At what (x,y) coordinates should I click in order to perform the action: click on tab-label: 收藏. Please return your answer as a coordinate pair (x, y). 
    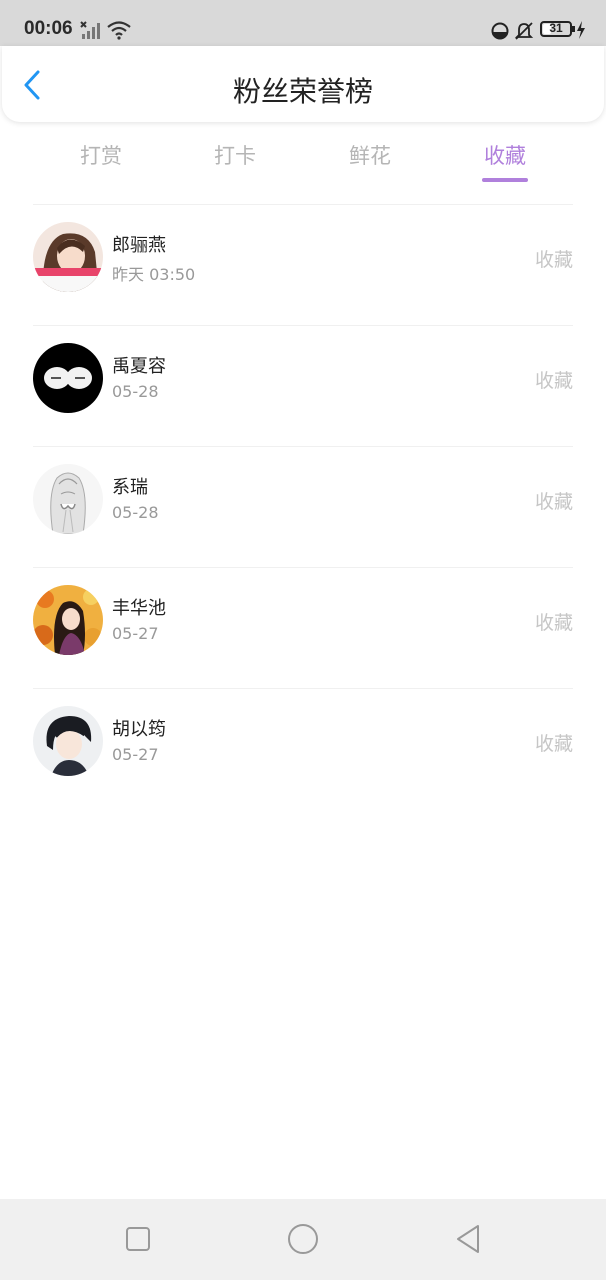
    Looking at the image, I should click on (505, 156).